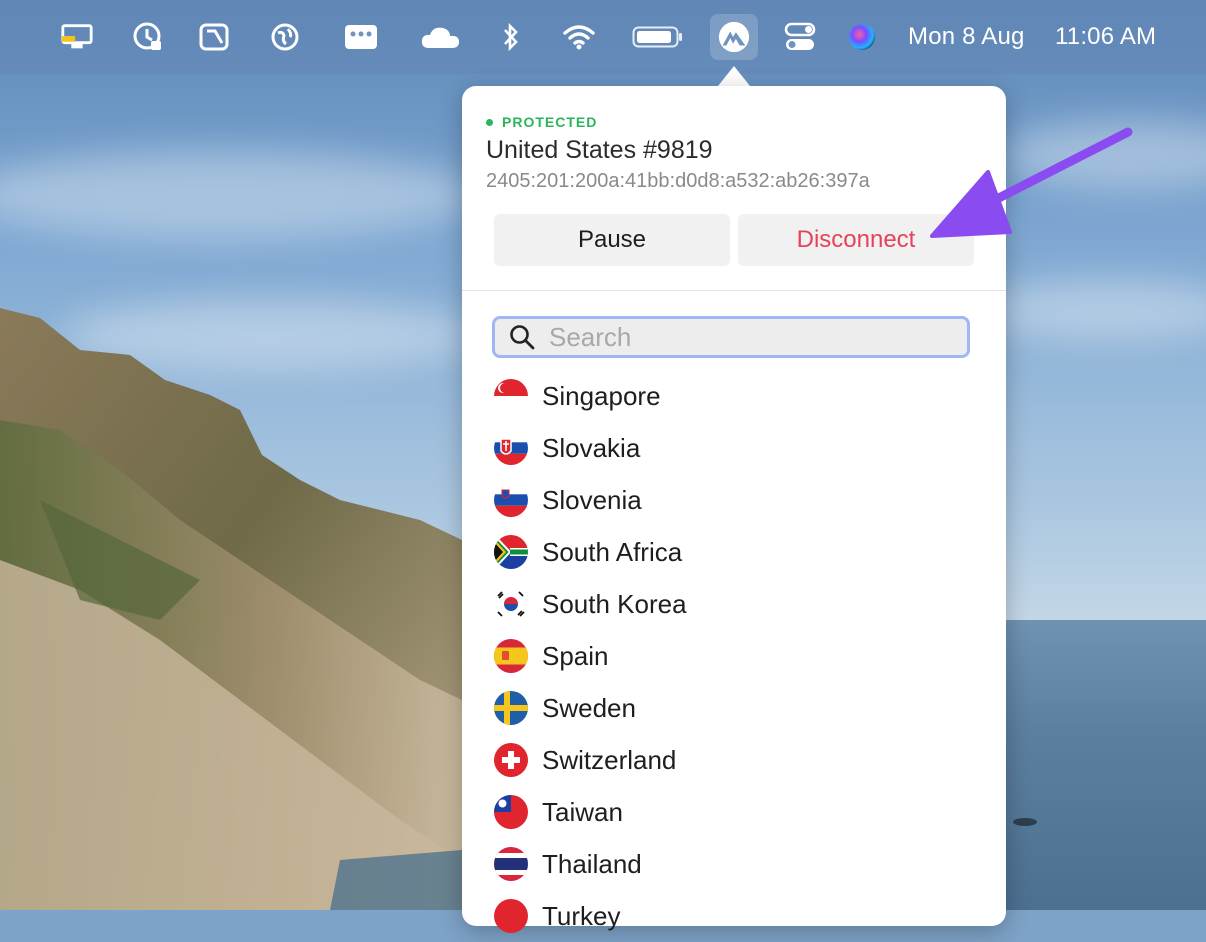 The width and height of the screenshot is (1206, 942). I want to click on country-item-slovenia: Slovenia, so click(734, 500).